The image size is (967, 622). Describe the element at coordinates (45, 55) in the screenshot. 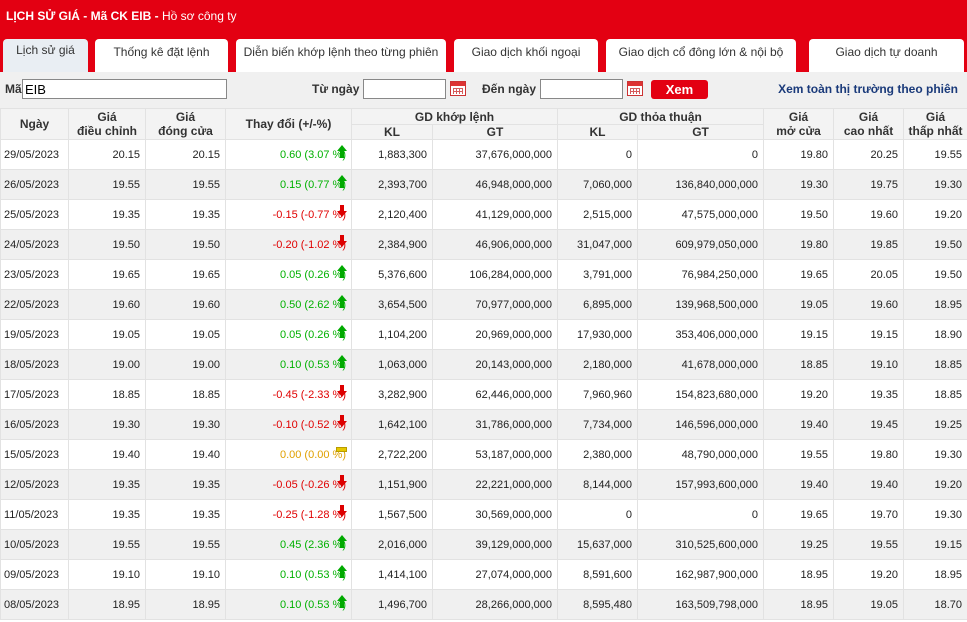

I see `tab-price-history: Lịch sử giá` at that location.